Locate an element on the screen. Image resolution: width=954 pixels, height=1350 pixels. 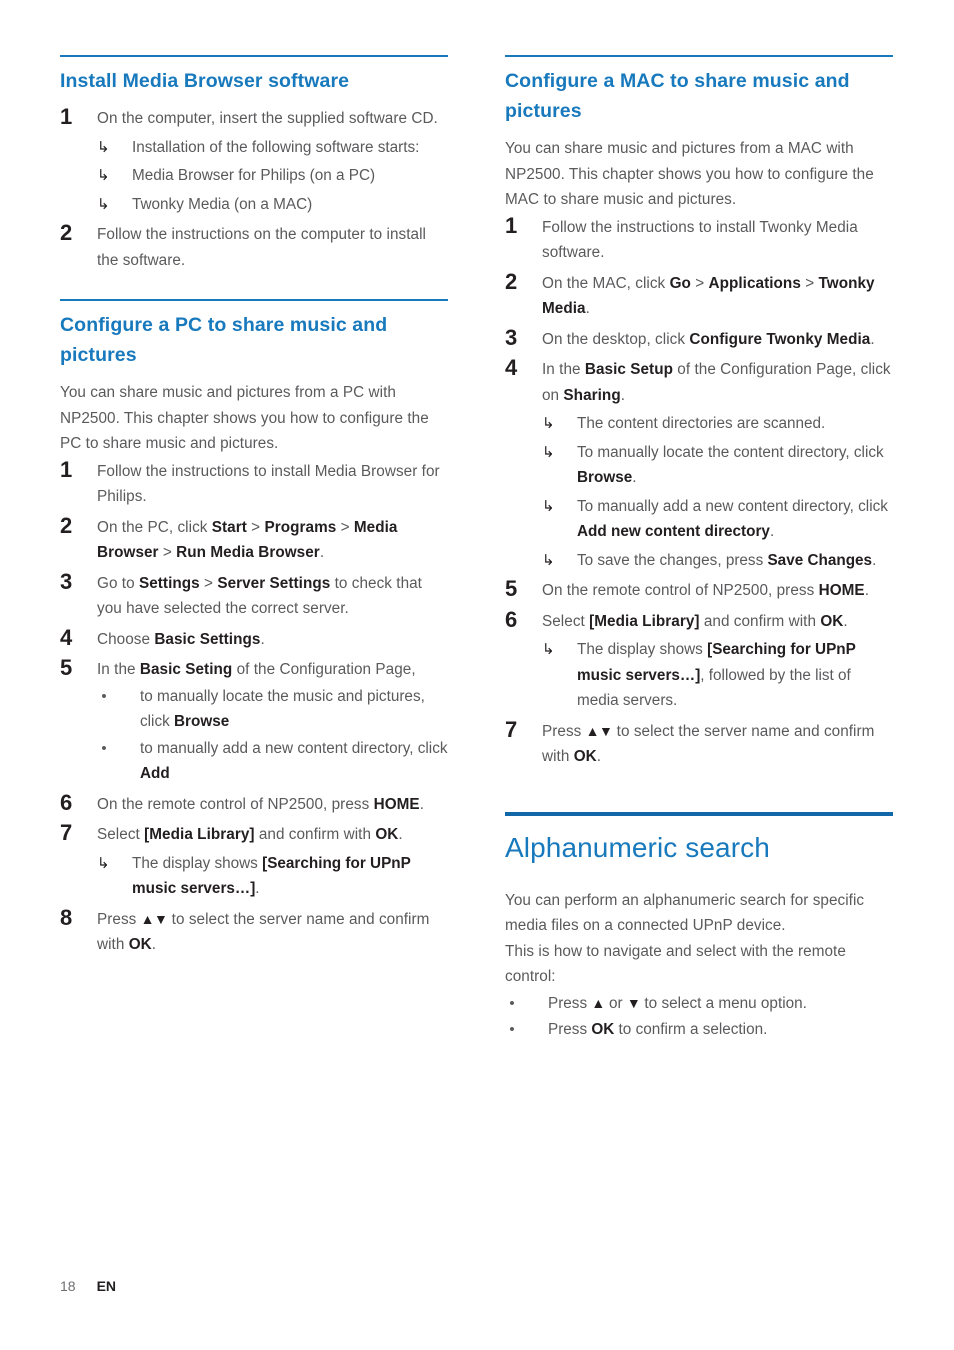
sub-step-text: Twonky Media (on a MAC) is located at coordinates (222, 204).